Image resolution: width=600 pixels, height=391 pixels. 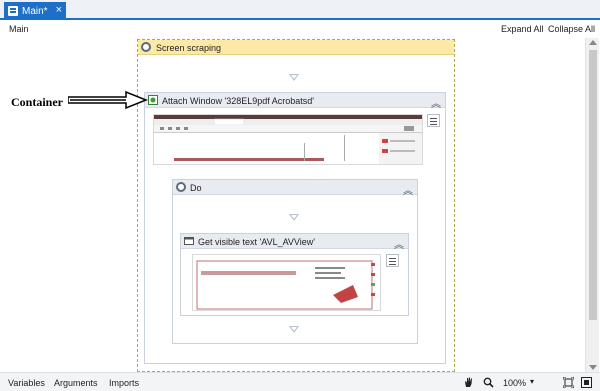 What do you see at coordinates (26, 383) in the screenshot?
I see `variables-tab: Variables` at bounding box center [26, 383].